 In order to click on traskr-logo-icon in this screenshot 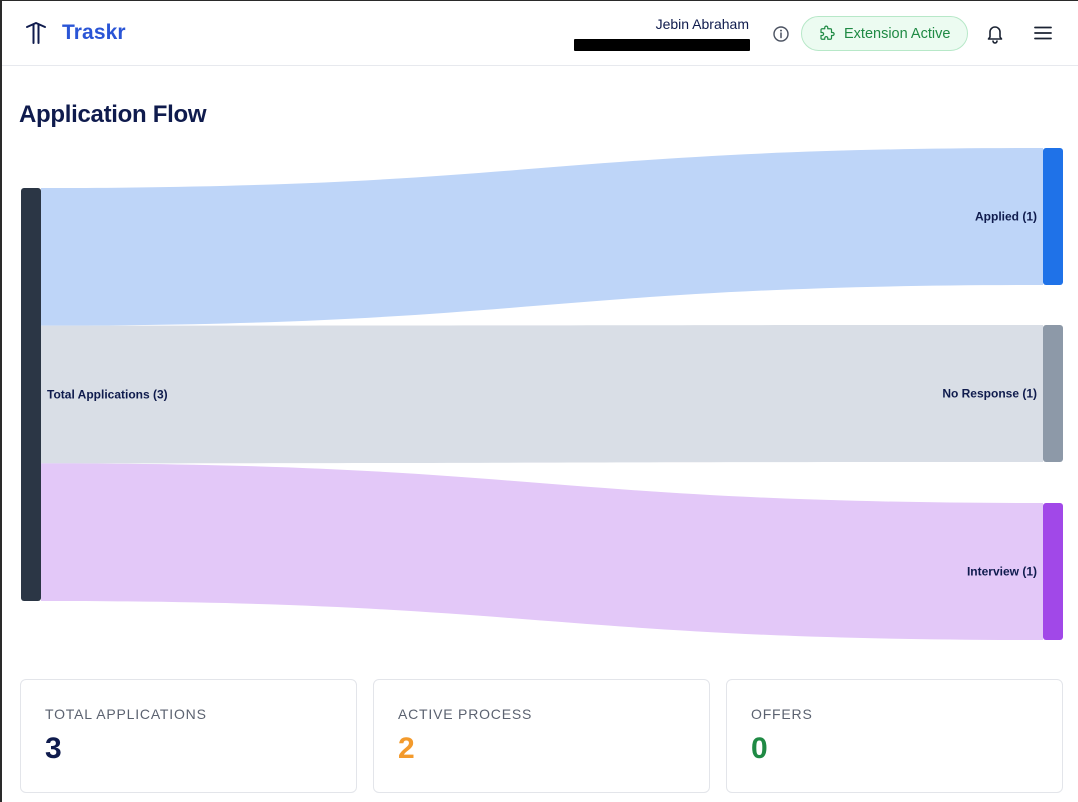, I will do `click(36, 33)`.